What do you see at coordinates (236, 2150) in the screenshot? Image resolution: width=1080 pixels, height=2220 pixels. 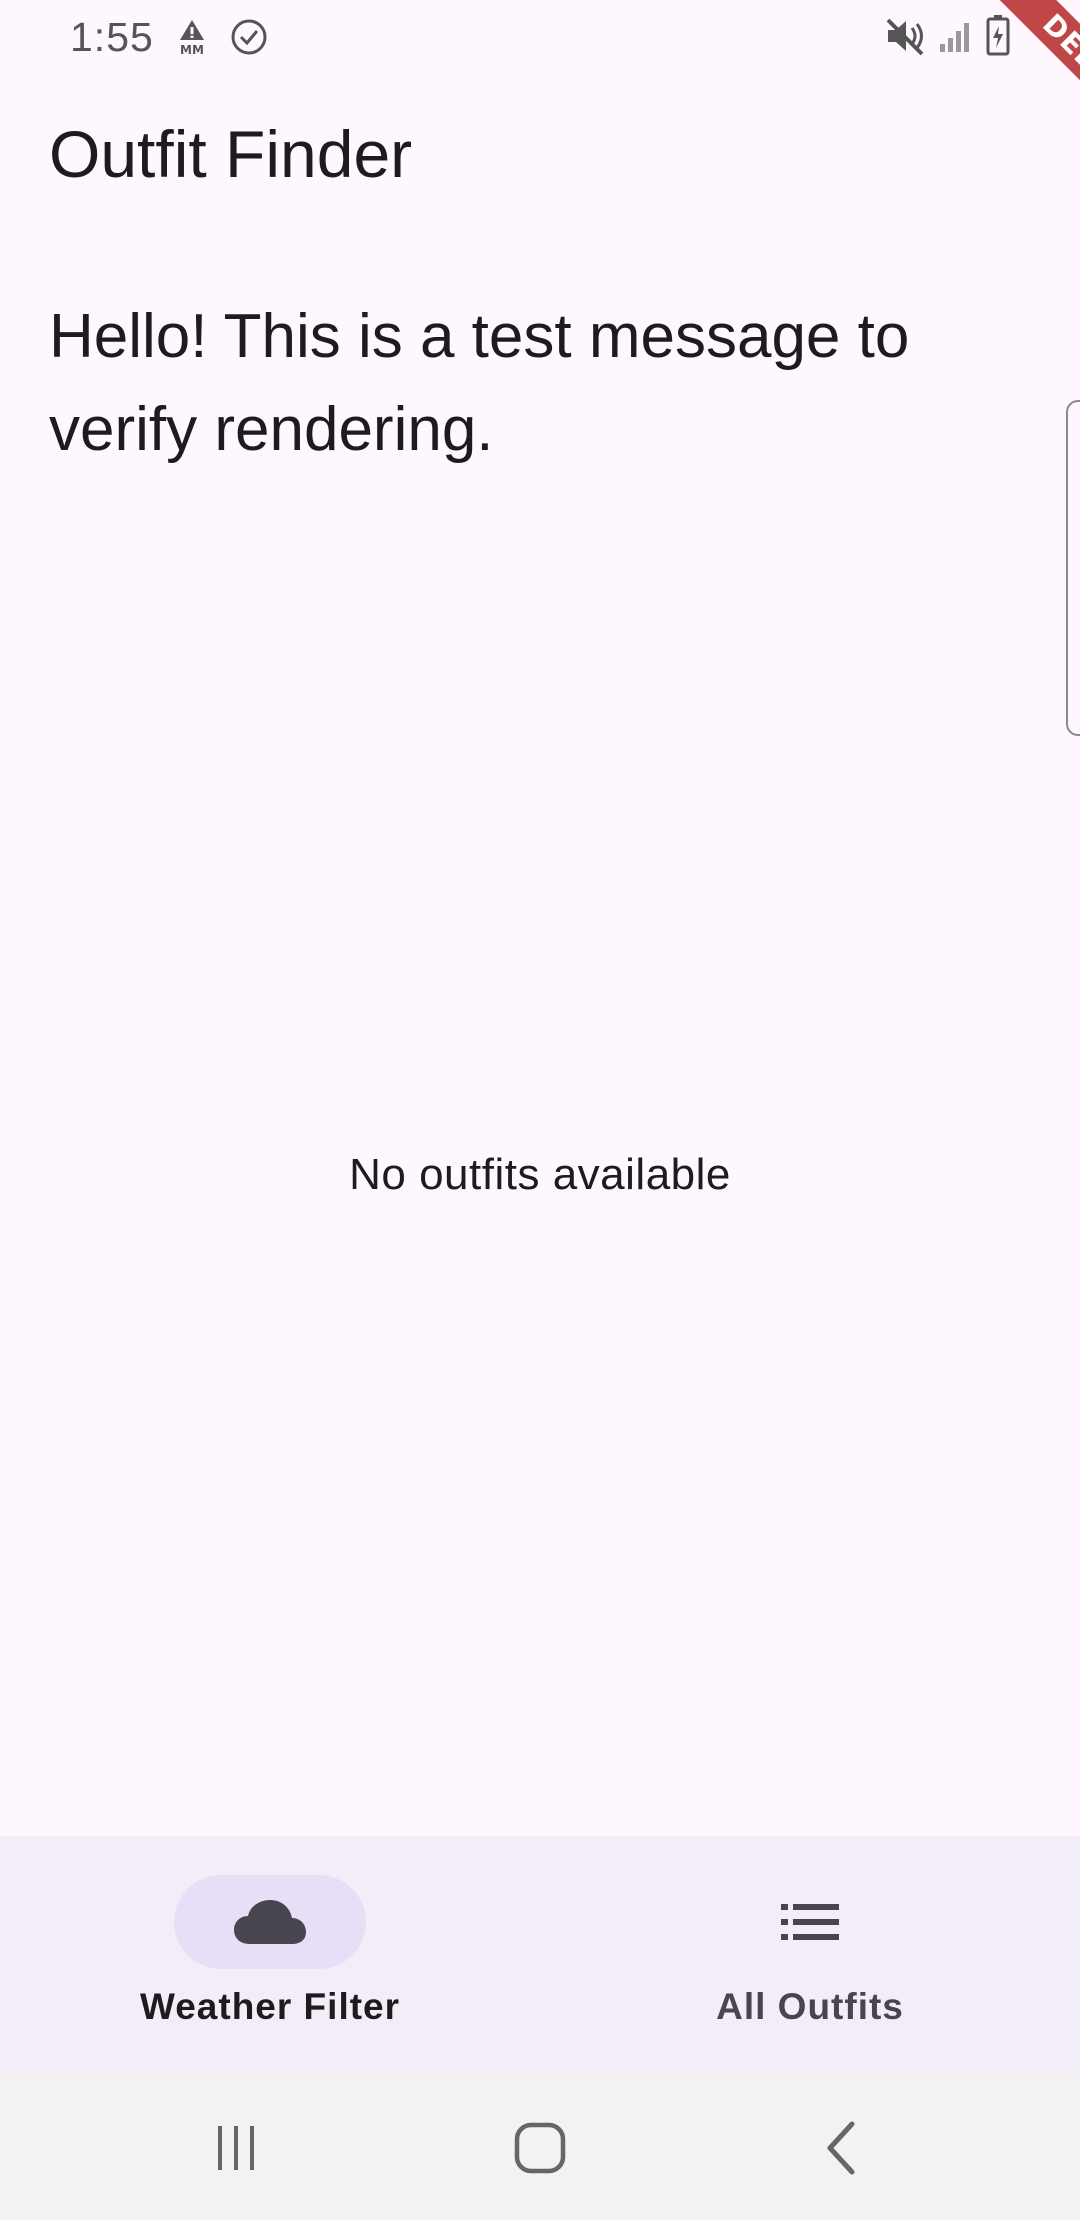 I see `recent-apps-icon` at bounding box center [236, 2150].